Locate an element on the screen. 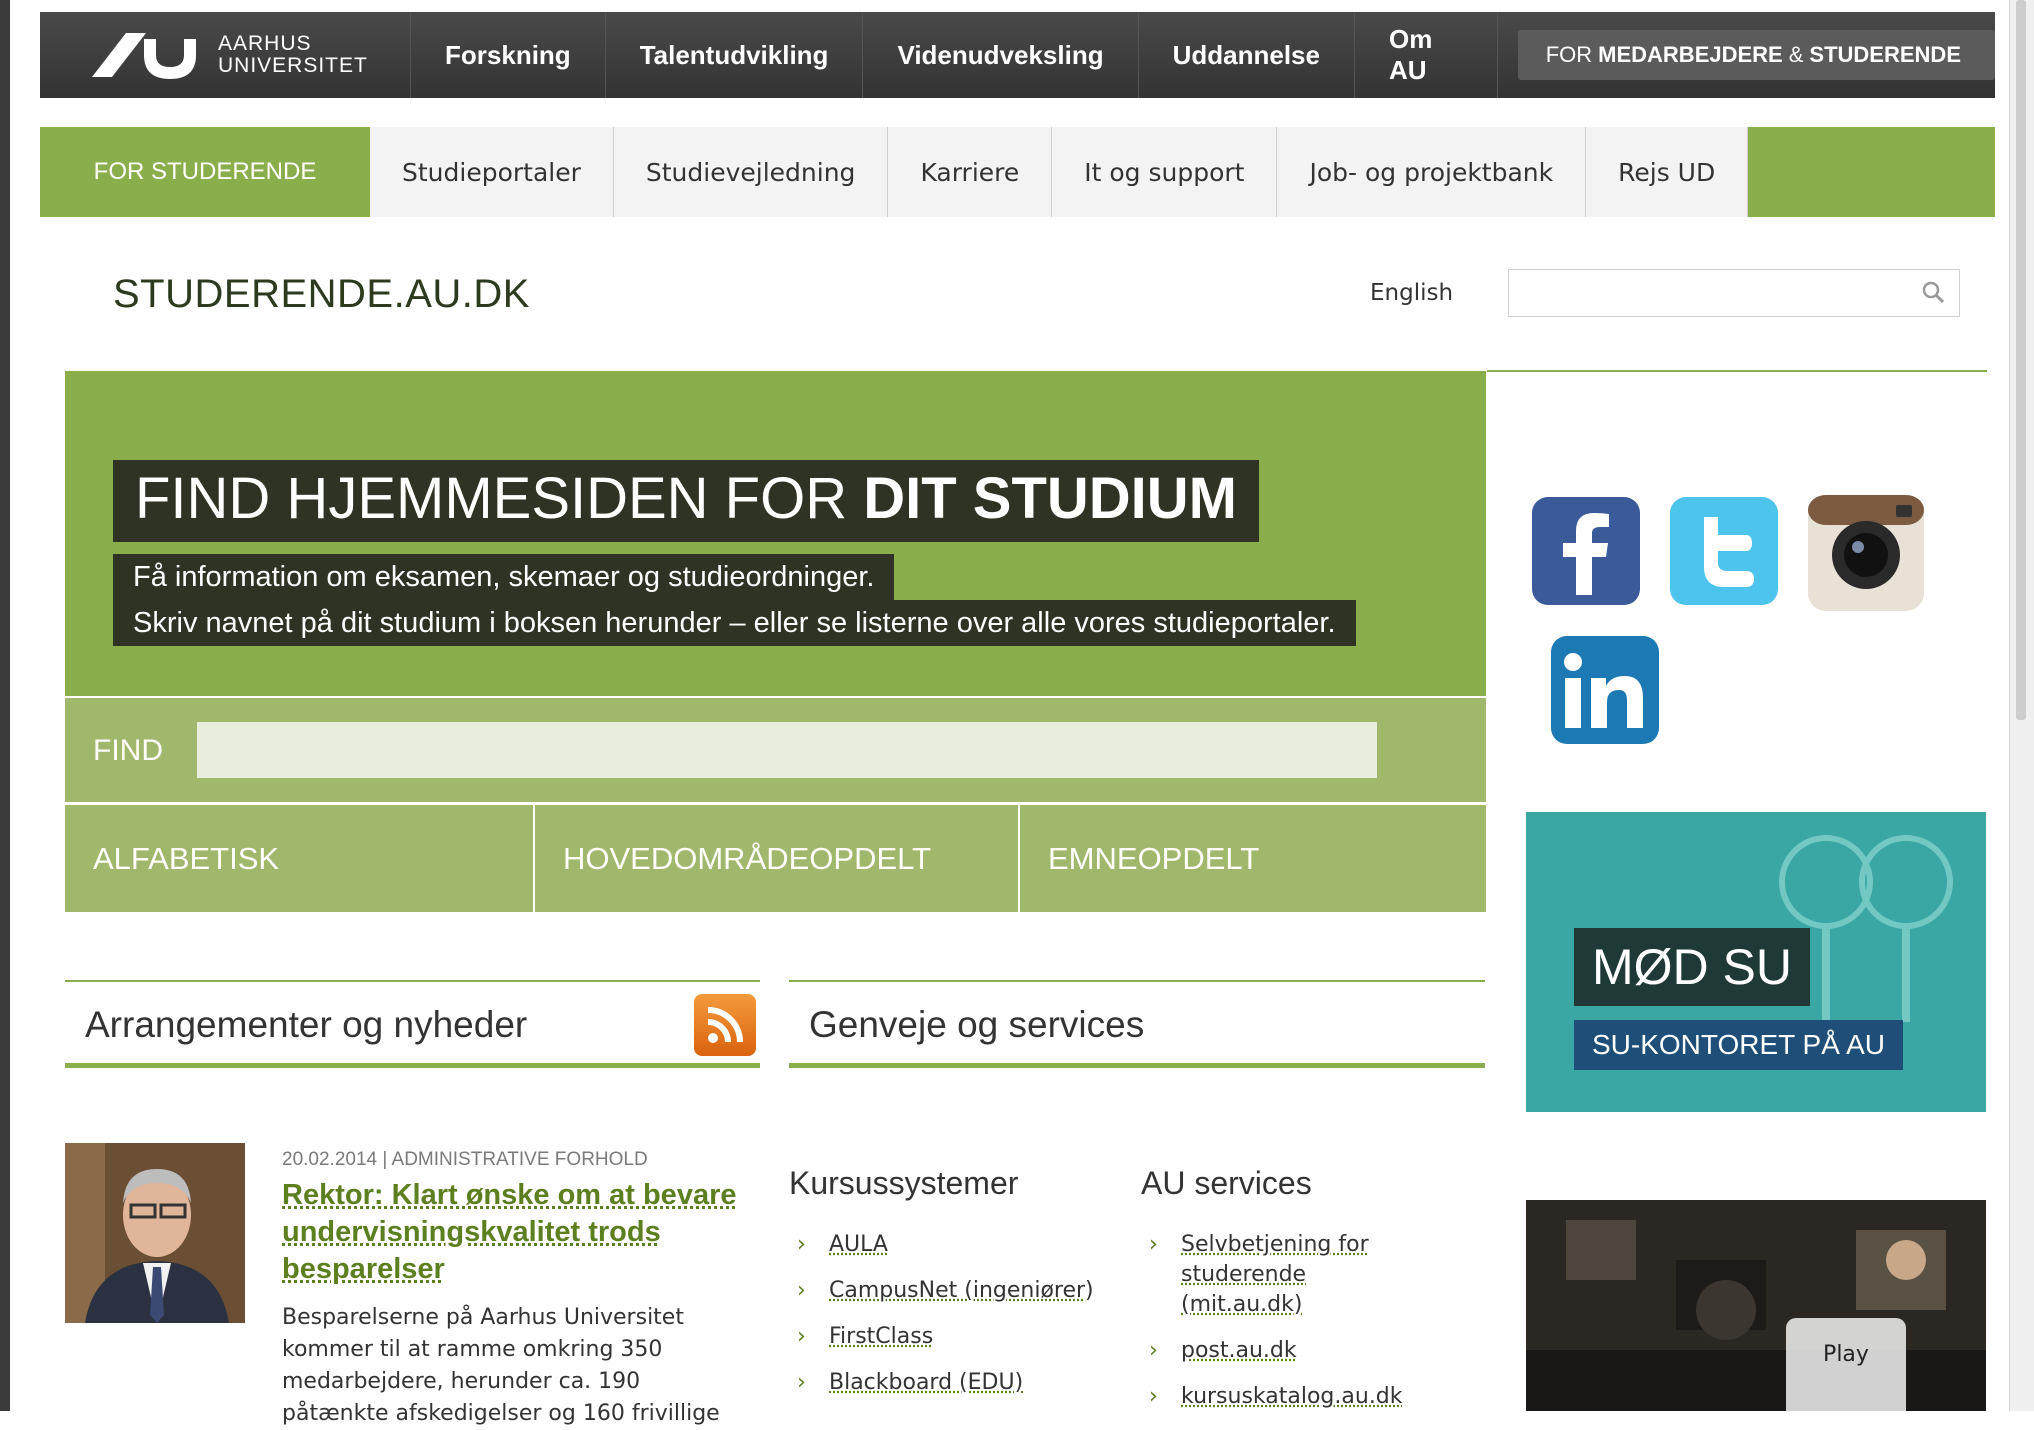 This screenshot has width=2034, height=1430. twitter-icon is located at coordinates (1724, 551).